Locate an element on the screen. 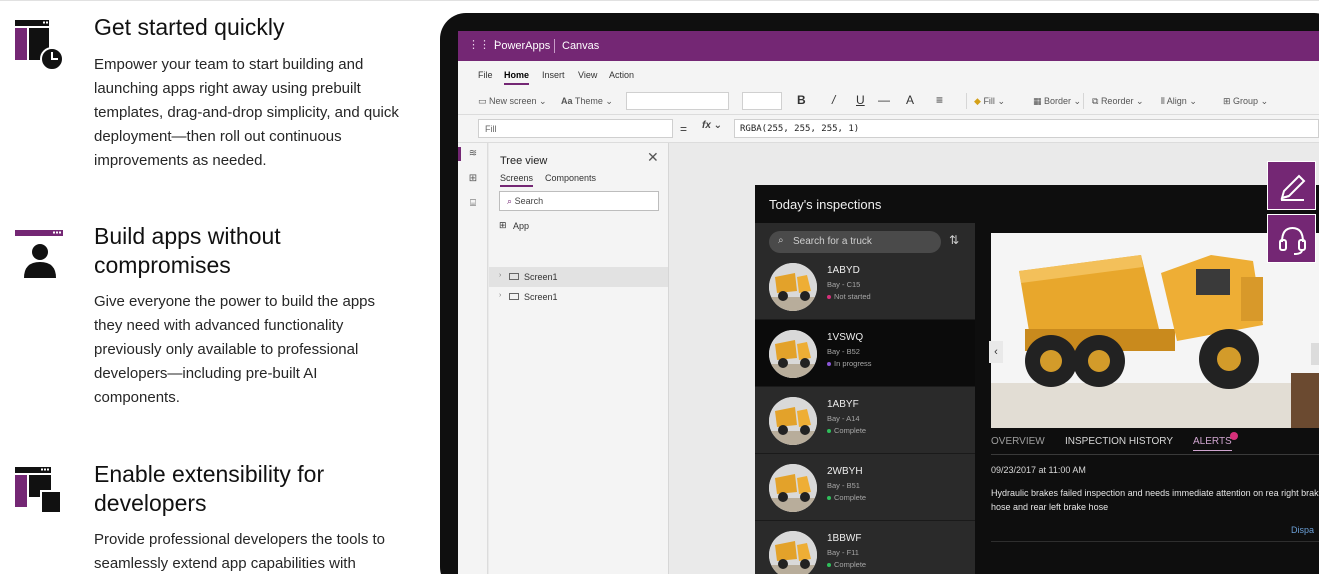 This screenshot has height=574, width=1319. align-label: Align is located at coordinates (1176, 101).